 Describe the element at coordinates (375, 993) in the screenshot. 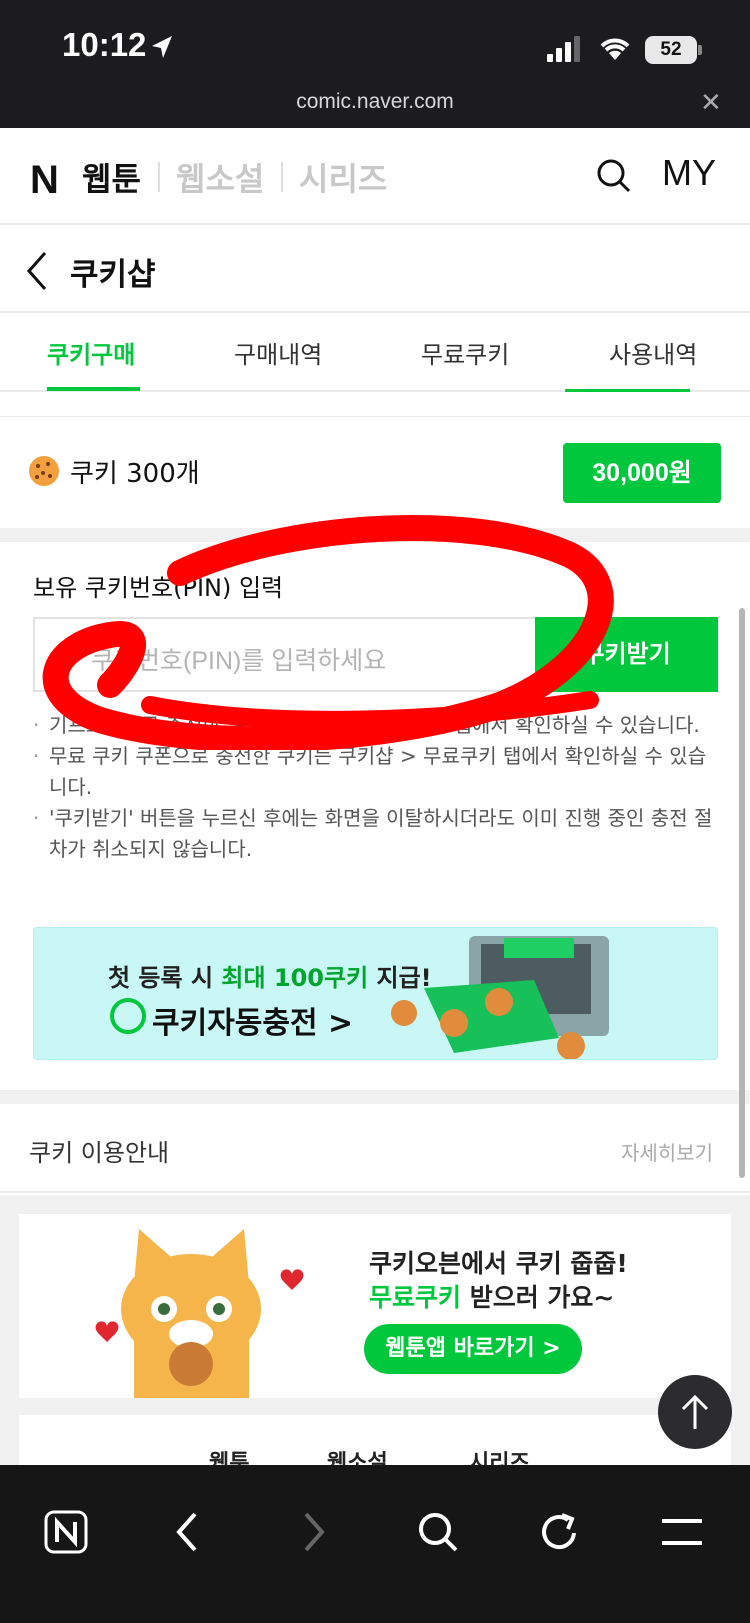

I see `auto-charge-banner: 첫 등록 시 최대 100쿠키 지급! 쿠키자동충전 >` at that location.